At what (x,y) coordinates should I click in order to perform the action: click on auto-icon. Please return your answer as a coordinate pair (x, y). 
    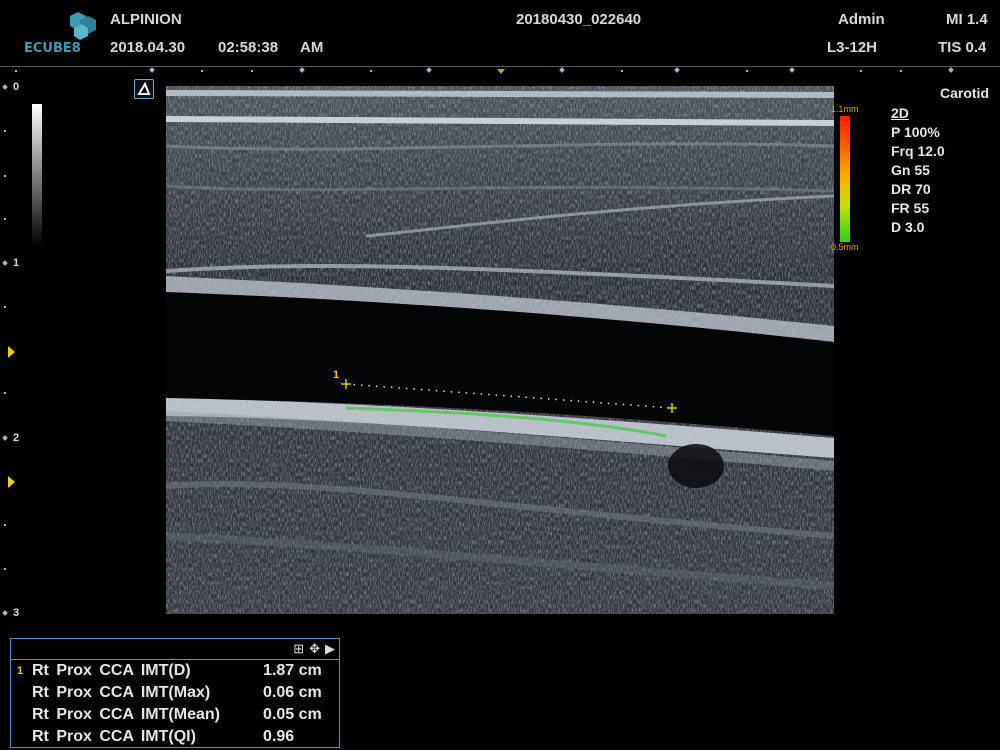
    Looking at the image, I should click on (144, 88).